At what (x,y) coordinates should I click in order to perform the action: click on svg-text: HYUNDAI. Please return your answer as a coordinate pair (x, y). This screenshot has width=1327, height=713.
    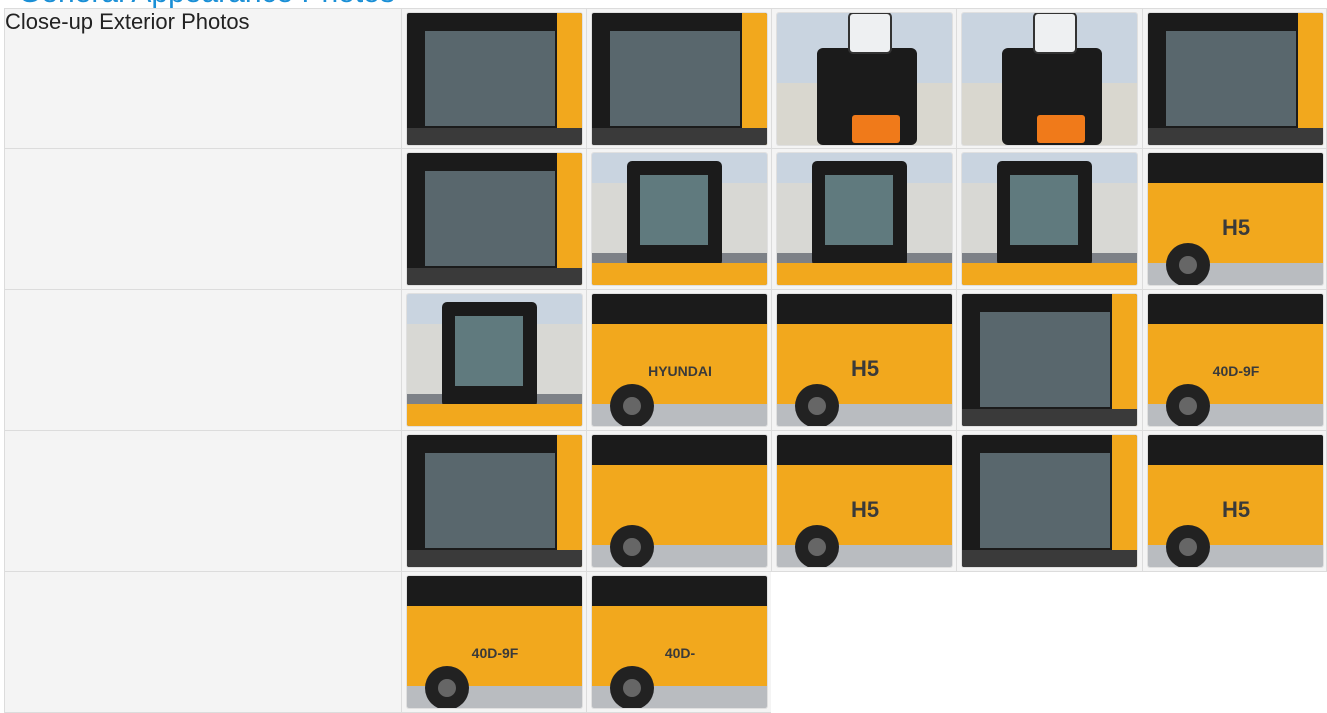
    Looking at the image, I should click on (680, 371).